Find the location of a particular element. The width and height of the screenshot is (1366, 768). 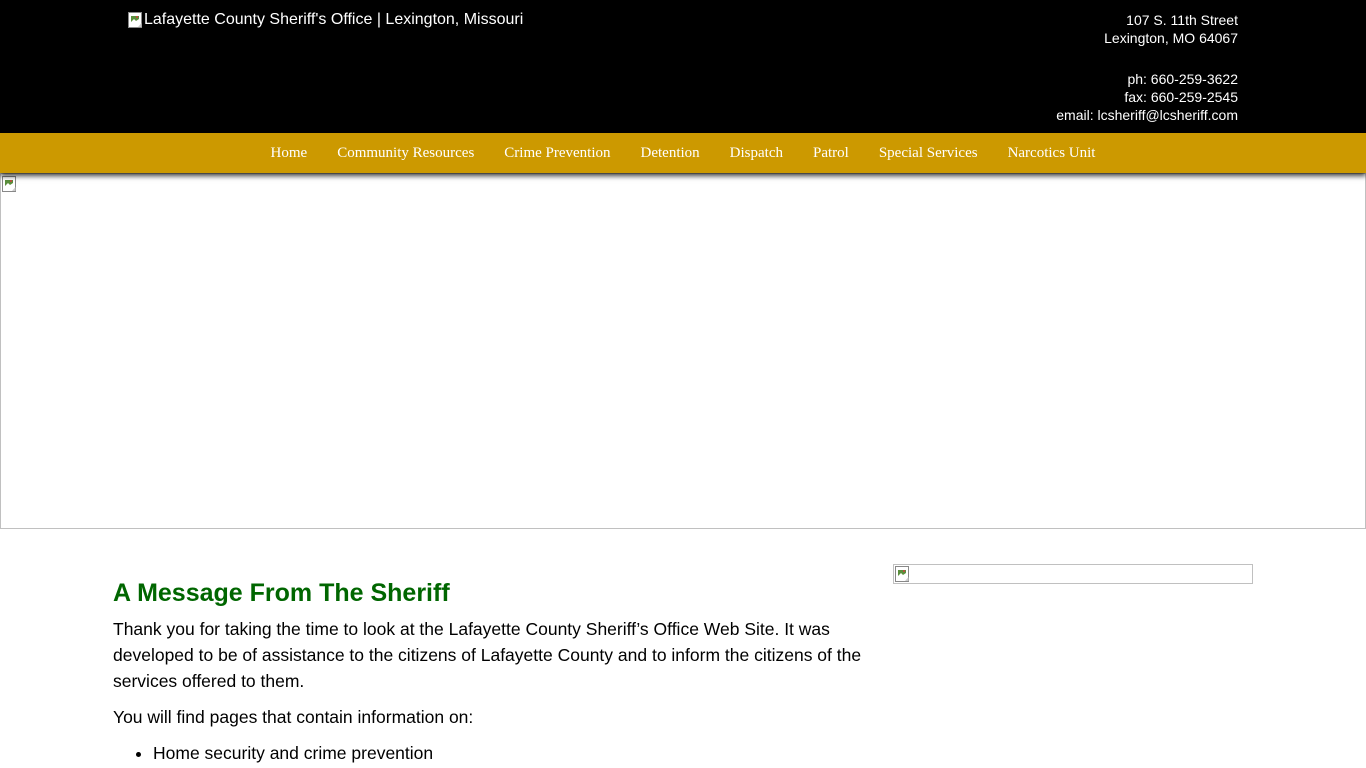

address-line-2: Lexington, MO 64067 is located at coordinates (1171, 38).